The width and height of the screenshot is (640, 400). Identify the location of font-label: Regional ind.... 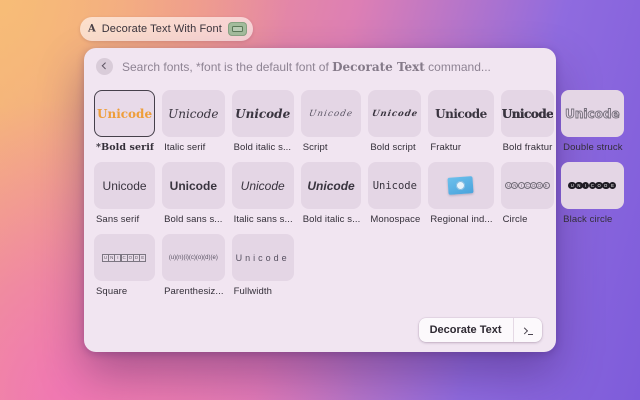
(461, 219).